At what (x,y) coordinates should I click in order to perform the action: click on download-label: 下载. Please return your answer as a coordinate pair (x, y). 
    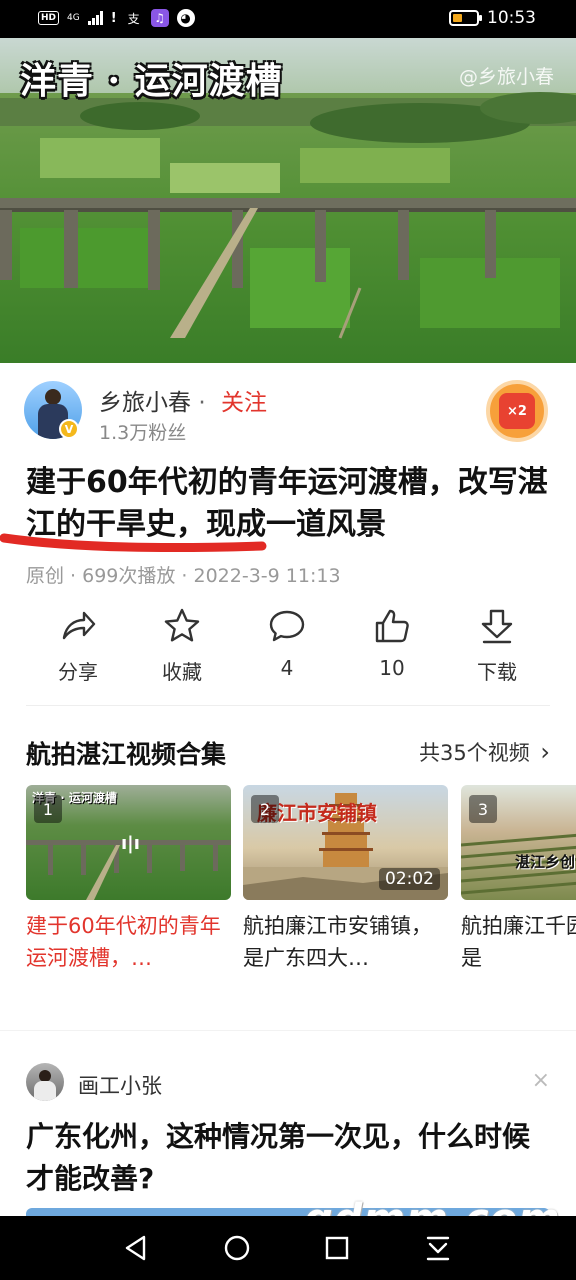
    Looking at the image, I should click on (497, 672).